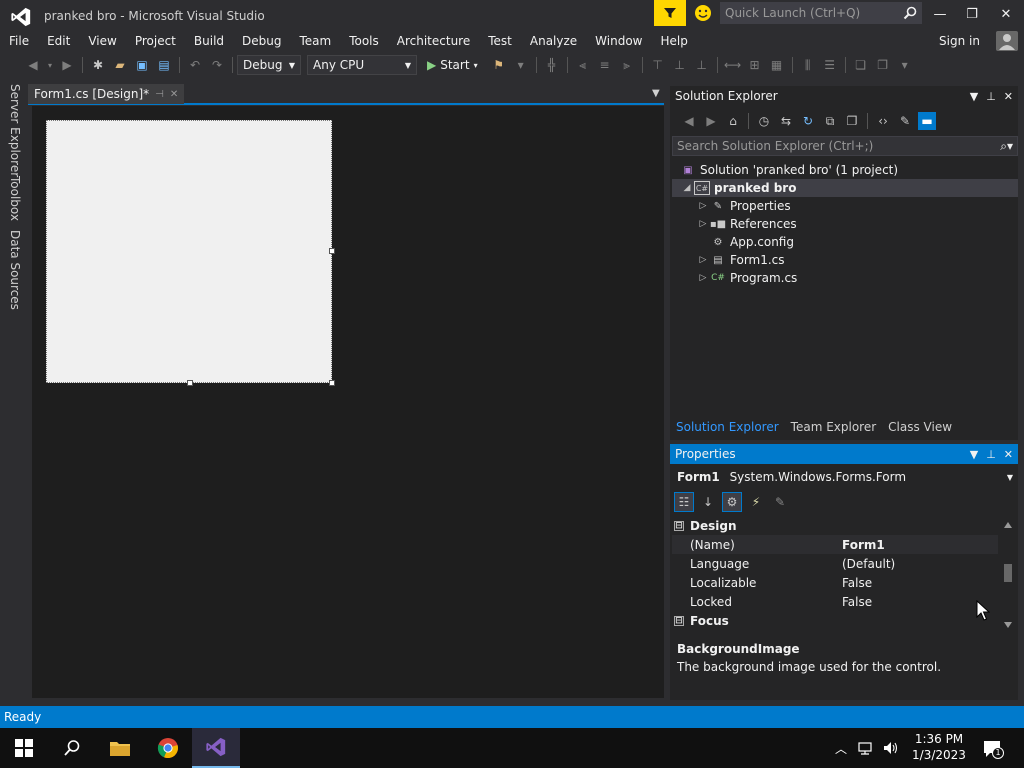 The height and width of the screenshot is (768, 1024). Describe the element at coordinates (920, 427) in the screenshot. I see `tab-class-view: Class View` at that location.